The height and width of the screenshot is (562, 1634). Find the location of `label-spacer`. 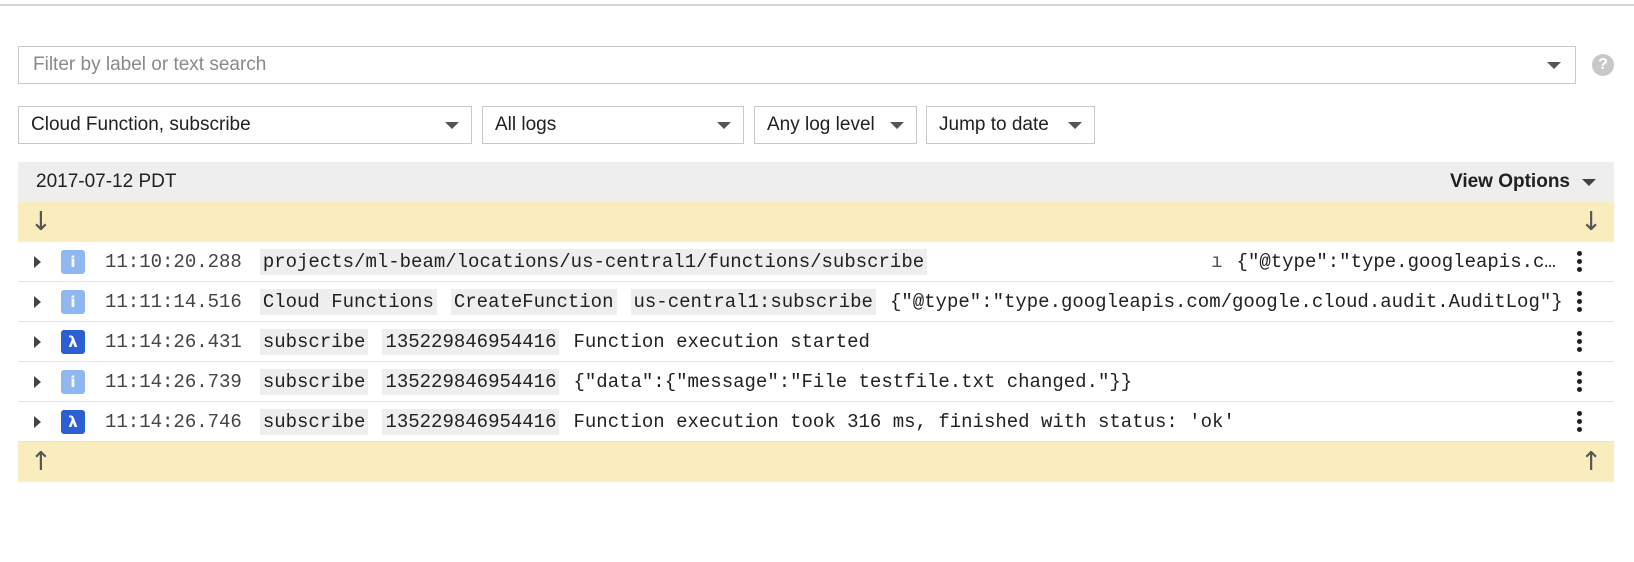

label-spacer is located at coordinates (1076, 261).